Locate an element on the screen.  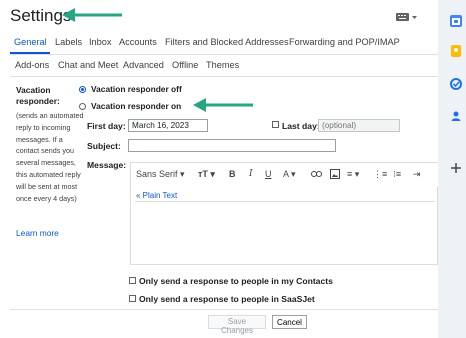
vacation-off-radio is located at coordinates (82, 89).